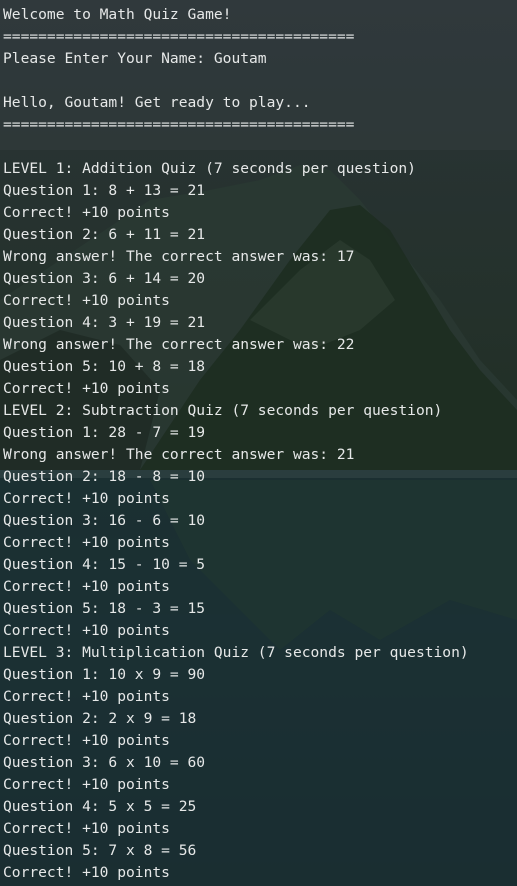 The height and width of the screenshot is (886, 517). What do you see at coordinates (104, 190) in the screenshot?
I see `terminal-line: Question 1: 8 + 13 = 21` at bounding box center [104, 190].